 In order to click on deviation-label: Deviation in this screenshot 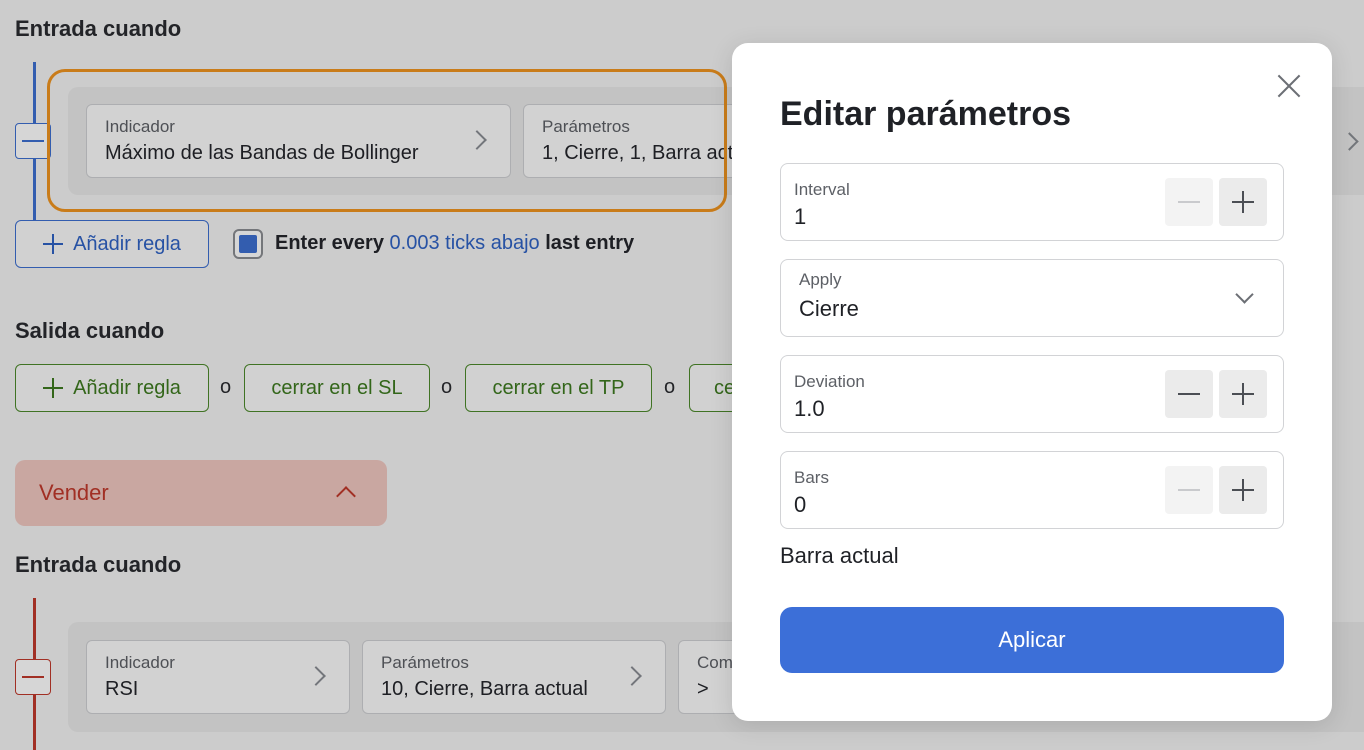, I will do `click(829, 381)`.